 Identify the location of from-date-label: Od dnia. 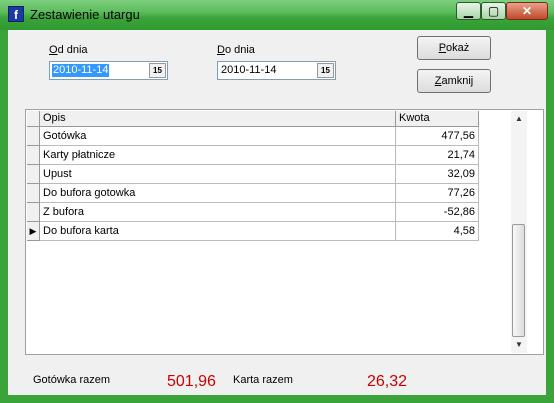
(68, 50).